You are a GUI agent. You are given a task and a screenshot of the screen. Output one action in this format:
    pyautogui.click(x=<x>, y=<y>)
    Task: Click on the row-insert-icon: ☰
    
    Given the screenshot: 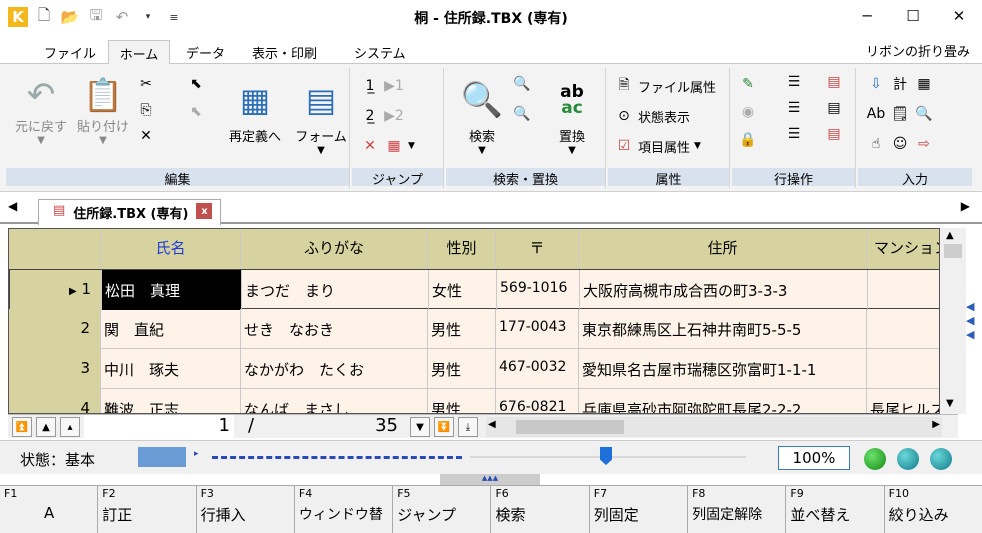 What is the action you would take?
    pyautogui.click(x=794, y=108)
    